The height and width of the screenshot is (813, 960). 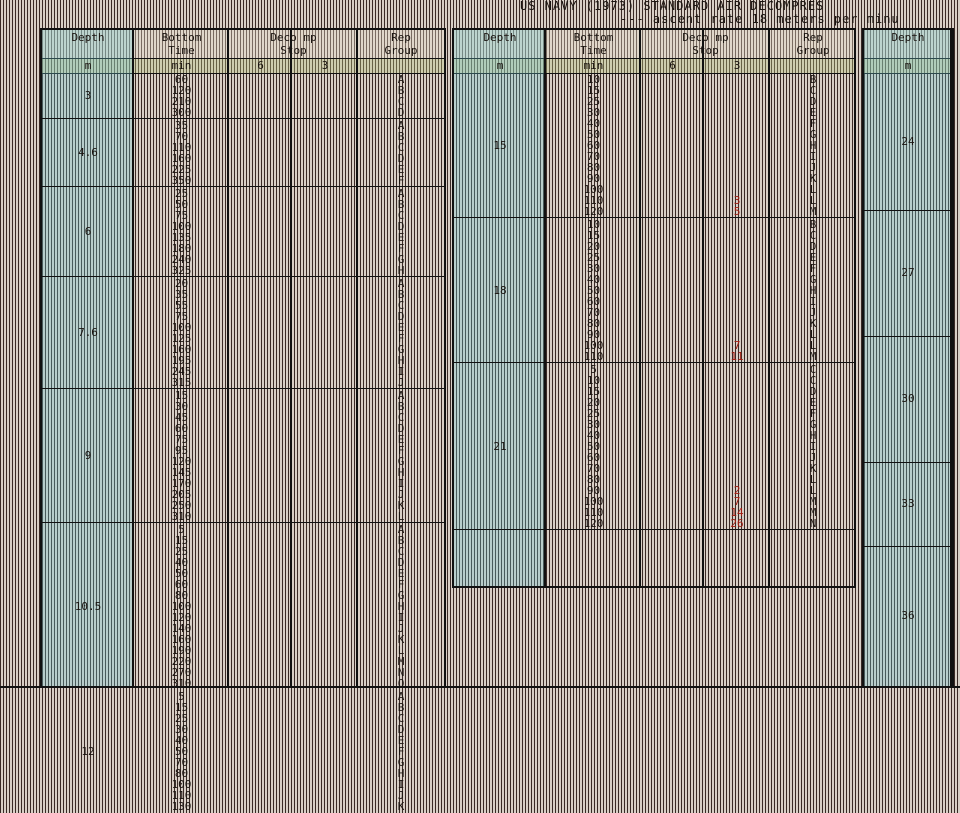 What do you see at coordinates (291, 358) in the screenshot?
I see `column-divider` at bounding box center [291, 358].